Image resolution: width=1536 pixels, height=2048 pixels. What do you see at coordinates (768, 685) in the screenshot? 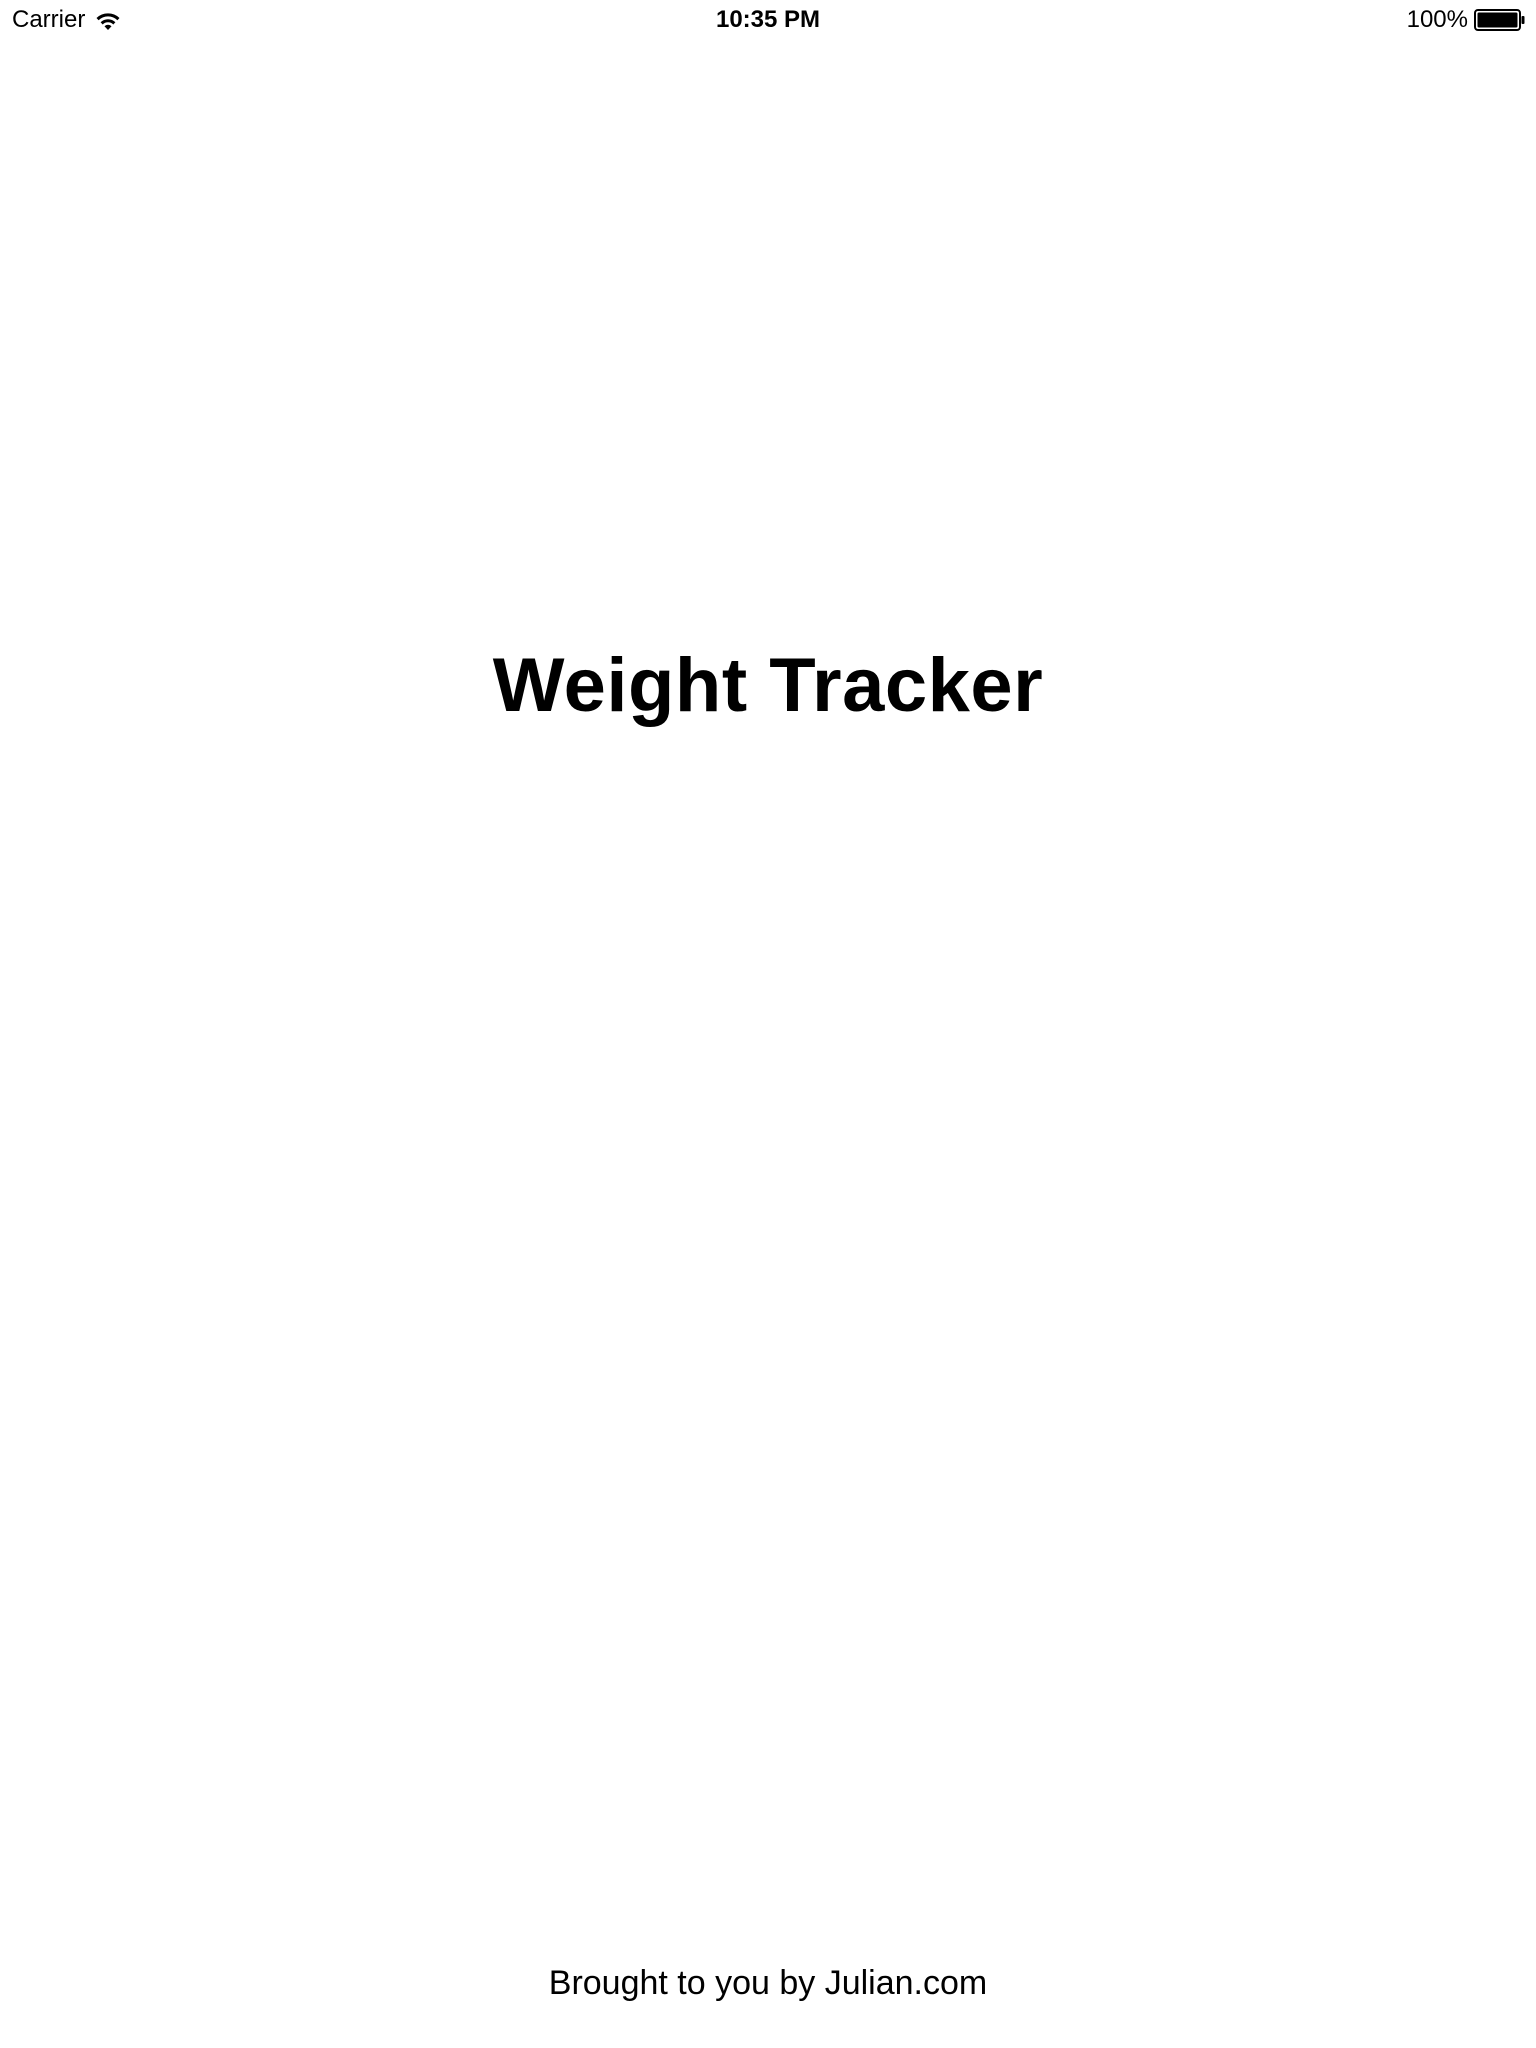
I see `app-title: Weight Tracker` at bounding box center [768, 685].